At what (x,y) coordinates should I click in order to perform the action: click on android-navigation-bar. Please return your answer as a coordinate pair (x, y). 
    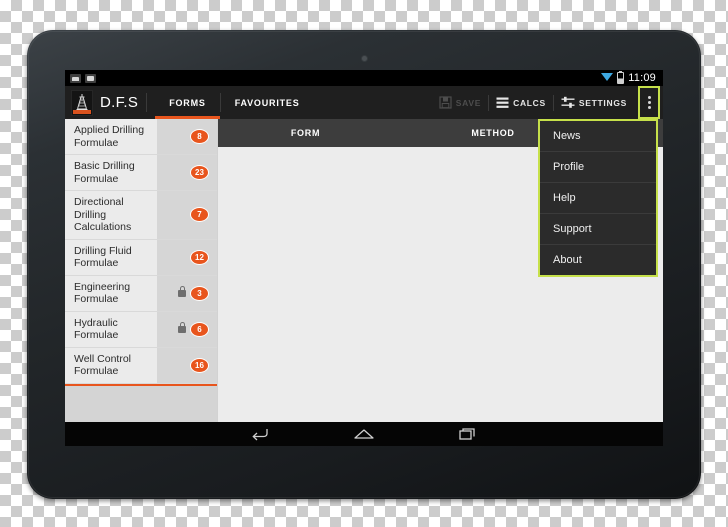
    Looking at the image, I should click on (364, 434).